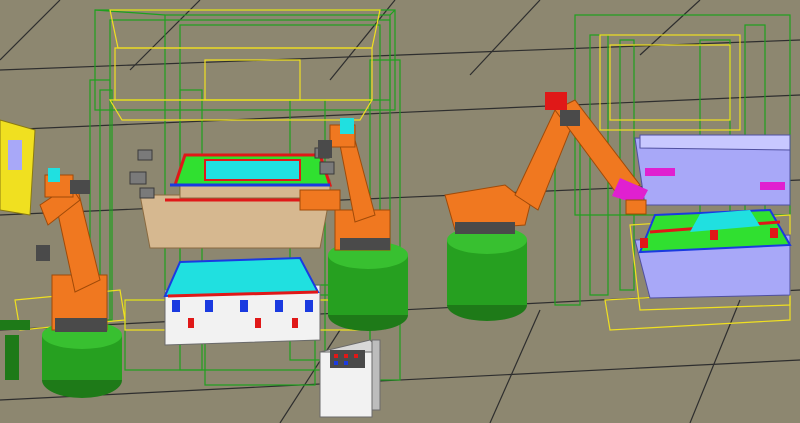  Describe the element at coordinates (546, 206) in the screenshot. I see `robot-right` at that location.